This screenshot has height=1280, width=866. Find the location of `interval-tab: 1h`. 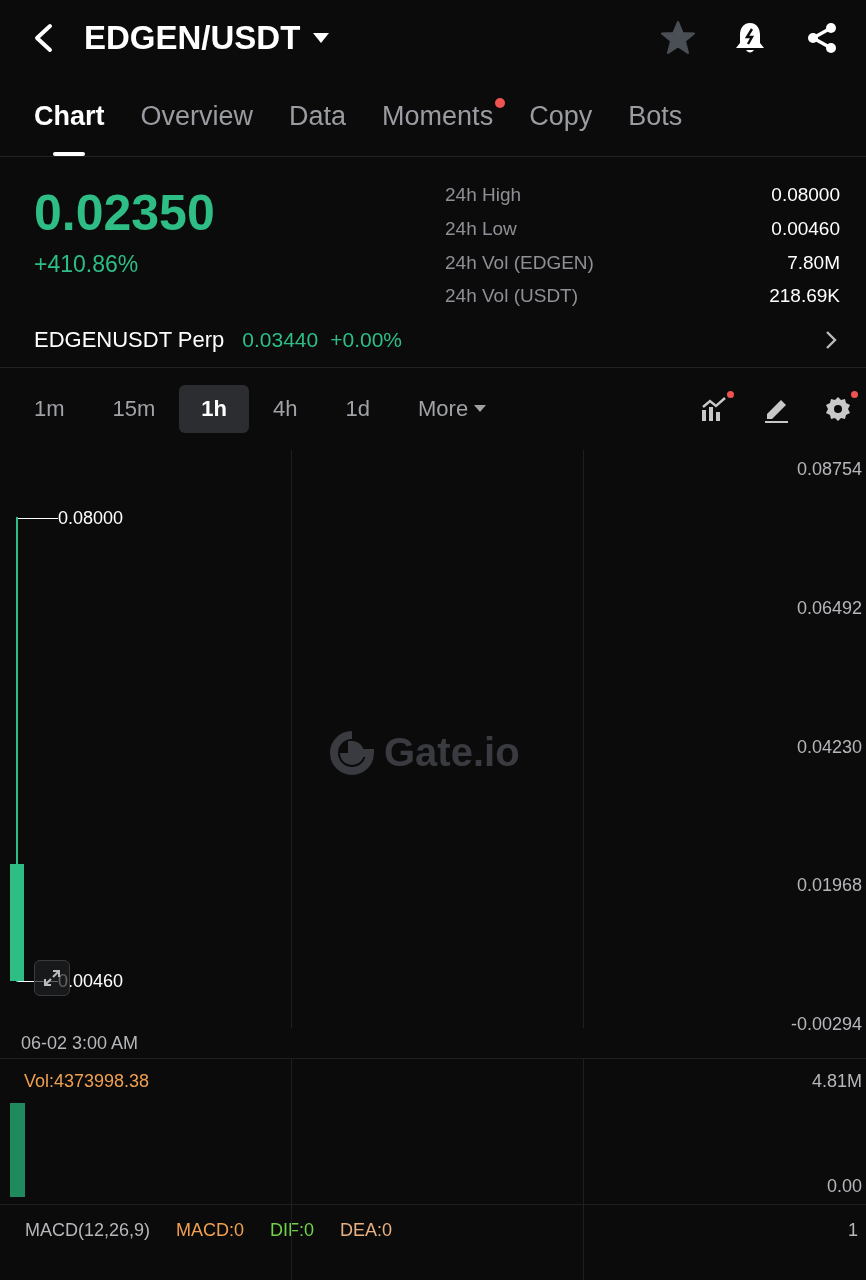

interval-tab: 1h is located at coordinates (214, 409).